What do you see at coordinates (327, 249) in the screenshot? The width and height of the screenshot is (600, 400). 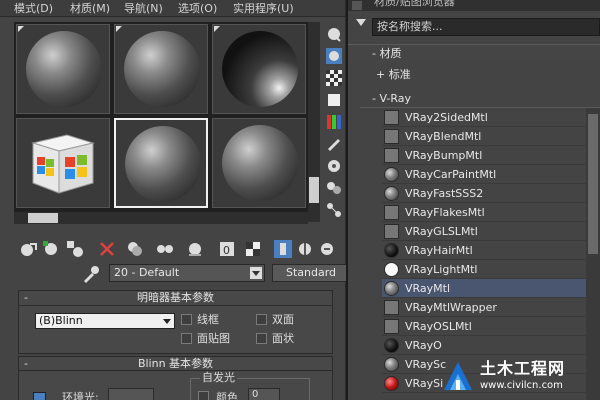 I see `go-forward-to-sibling-icon` at bounding box center [327, 249].